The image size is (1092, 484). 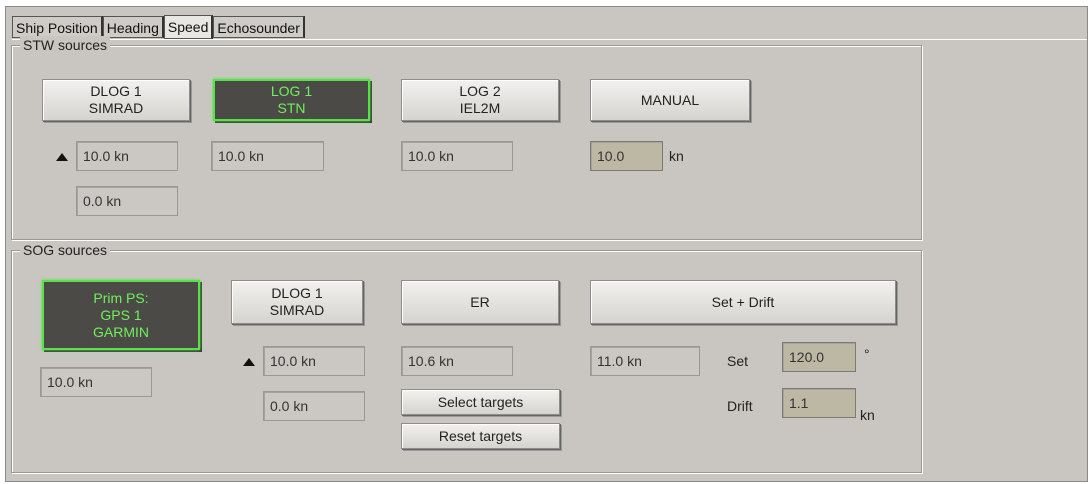 I want to click on tab-echosounder: Echosounder, so click(x=259, y=27).